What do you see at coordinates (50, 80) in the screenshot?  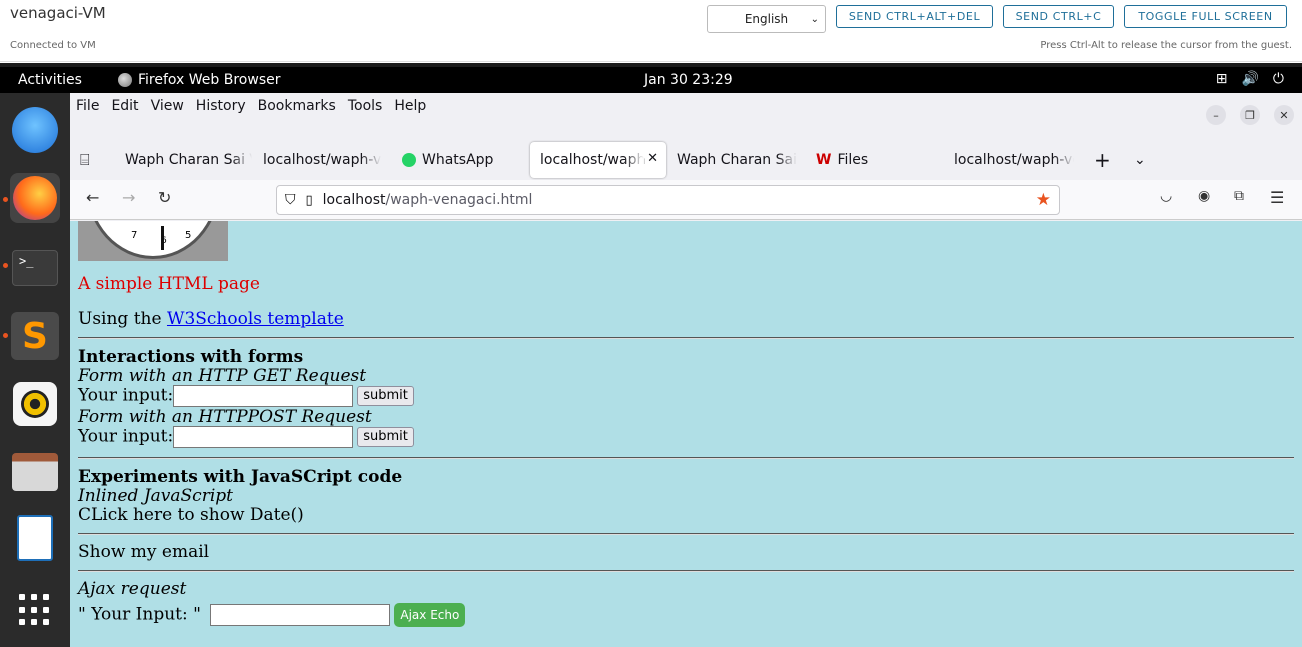 I see `activities-button: Activities` at bounding box center [50, 80].